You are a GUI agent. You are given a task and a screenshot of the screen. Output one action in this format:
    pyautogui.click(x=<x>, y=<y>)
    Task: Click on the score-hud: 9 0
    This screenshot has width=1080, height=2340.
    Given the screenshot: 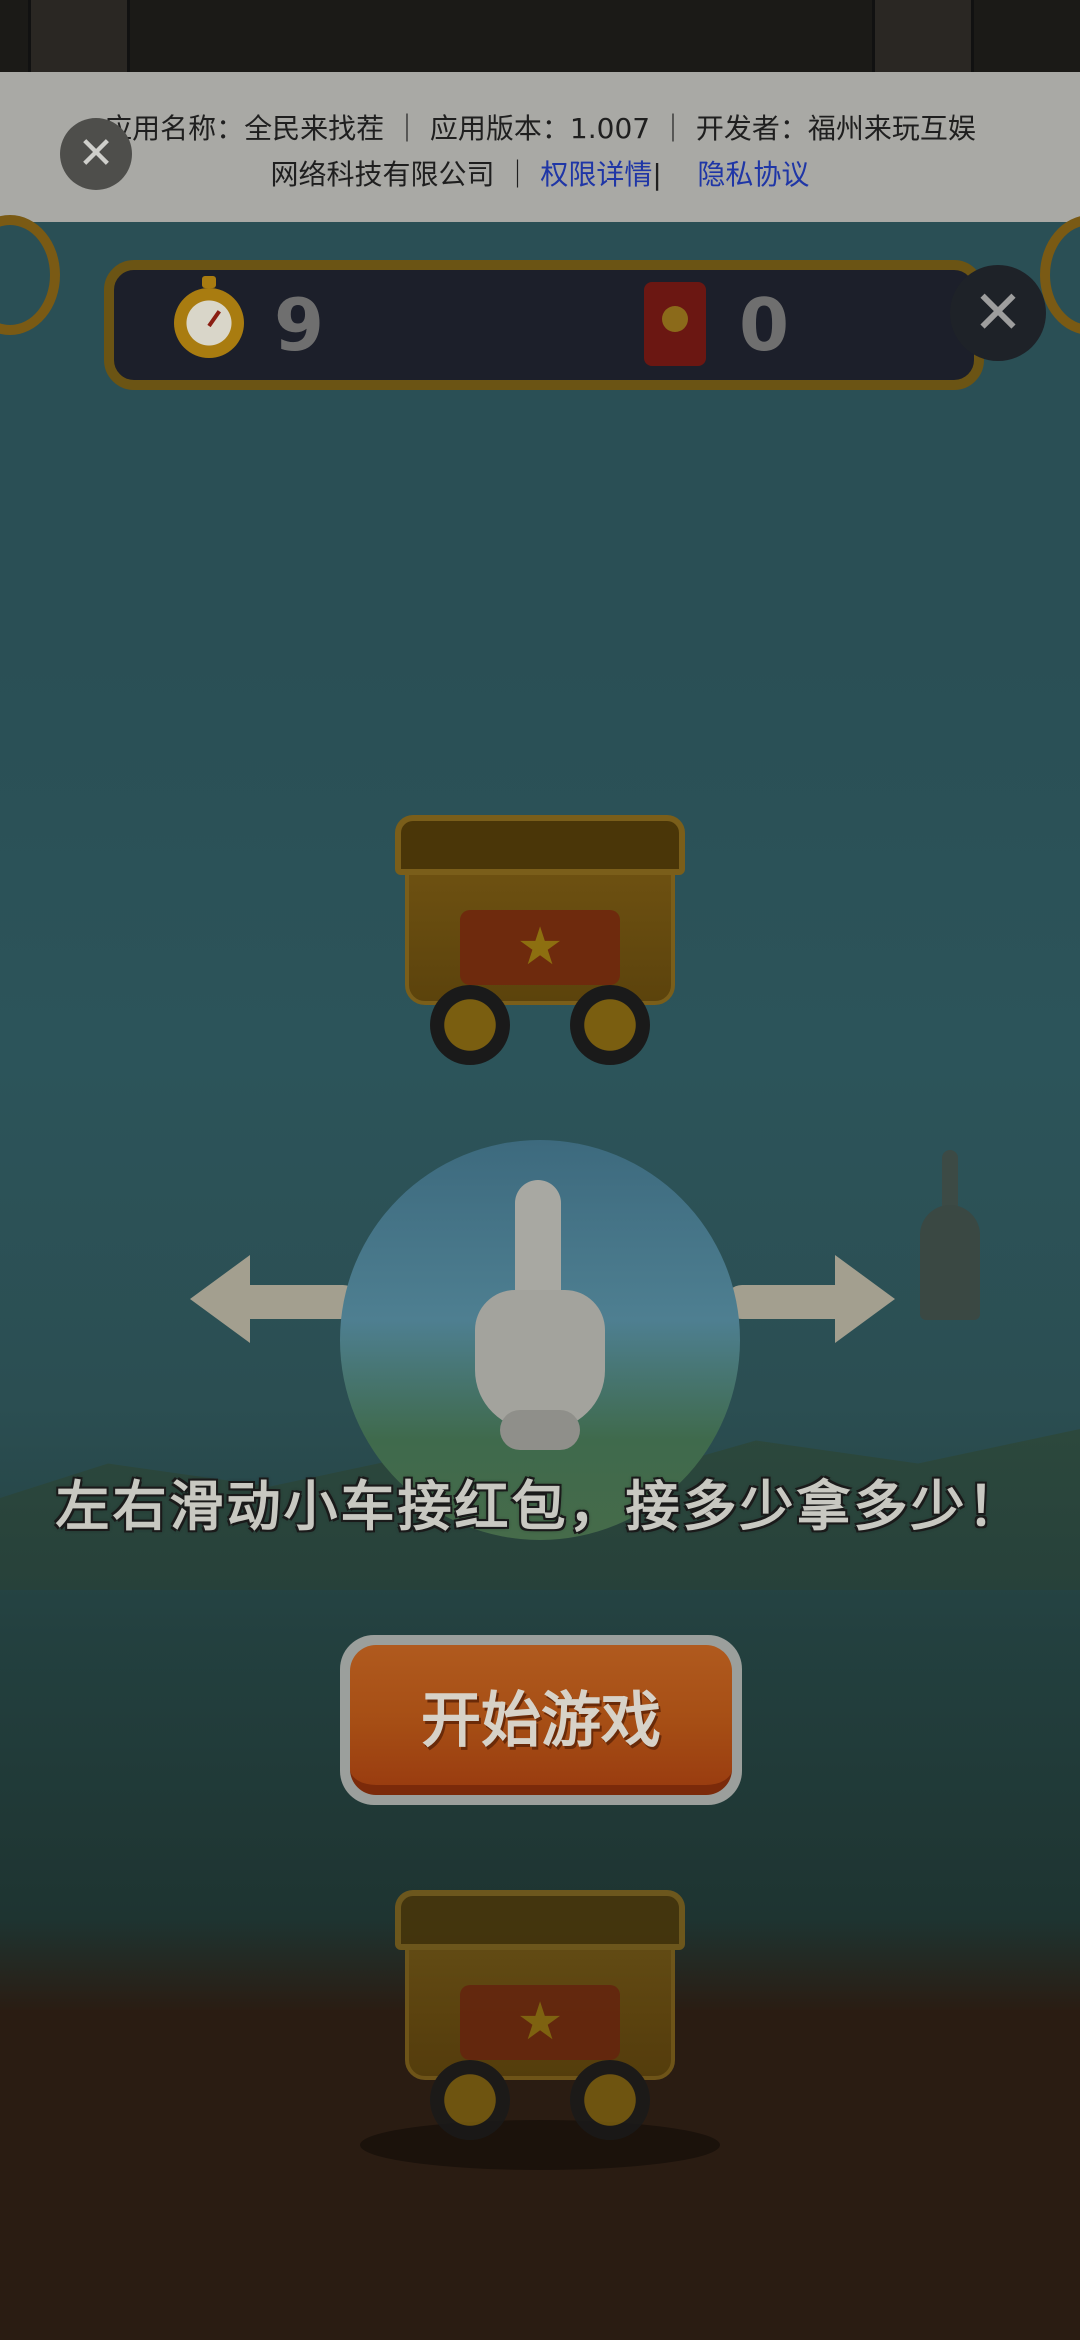 What is the action you would take?
    pyautogui.click(x=544, y=325)
    